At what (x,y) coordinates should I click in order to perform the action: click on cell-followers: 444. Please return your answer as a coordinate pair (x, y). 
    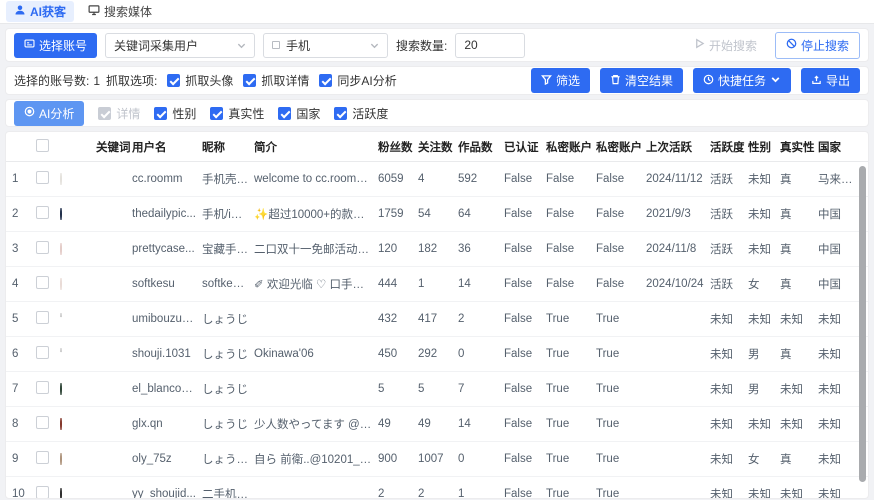
    Looking at the image, I should click on (388, 284).